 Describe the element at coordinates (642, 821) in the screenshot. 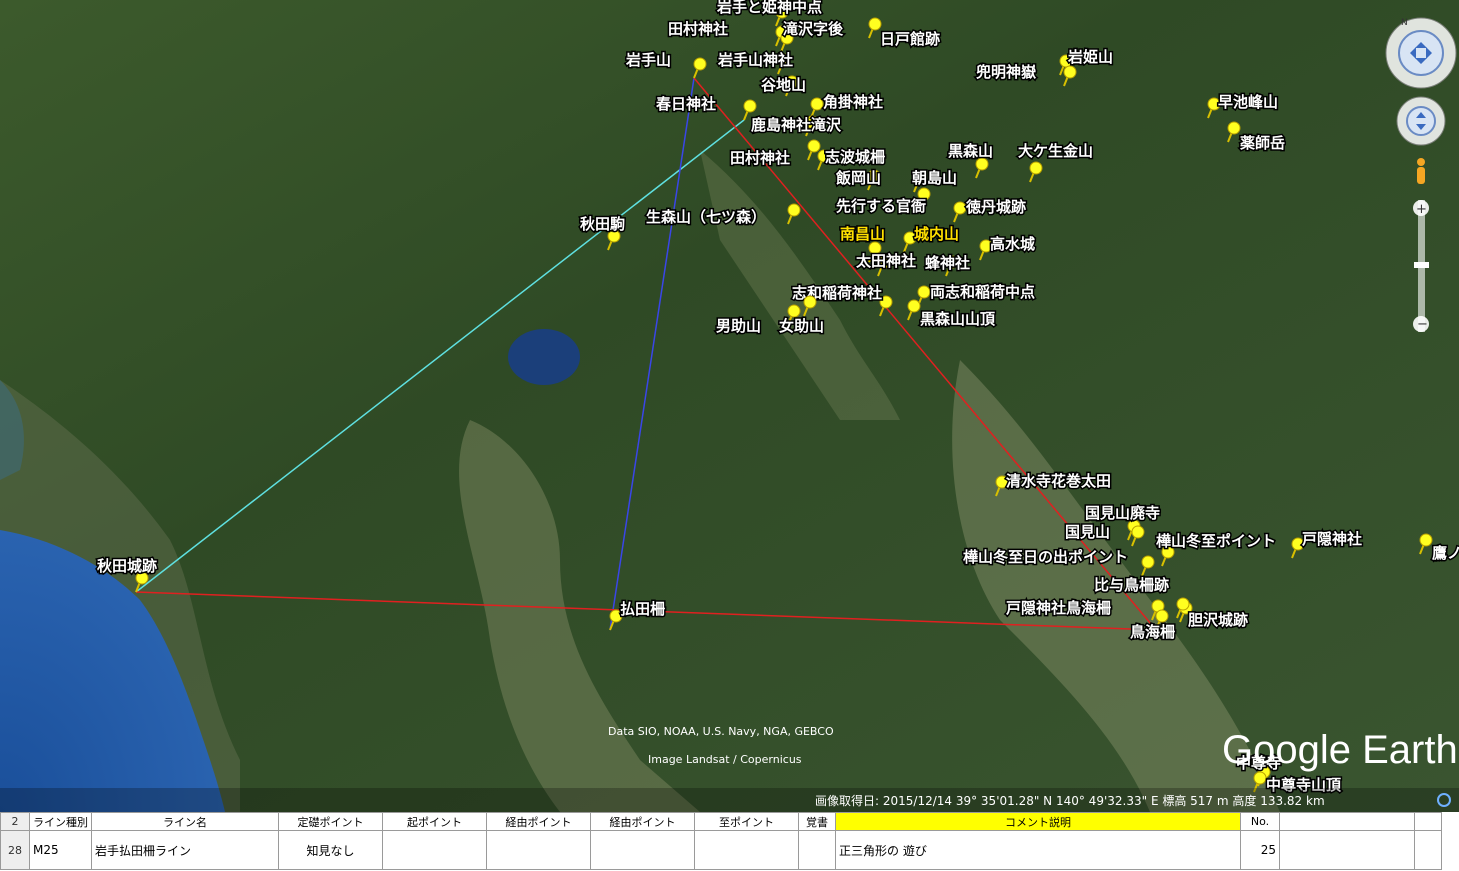

I see `header-via-point-2: 経由ポイント` at that location.